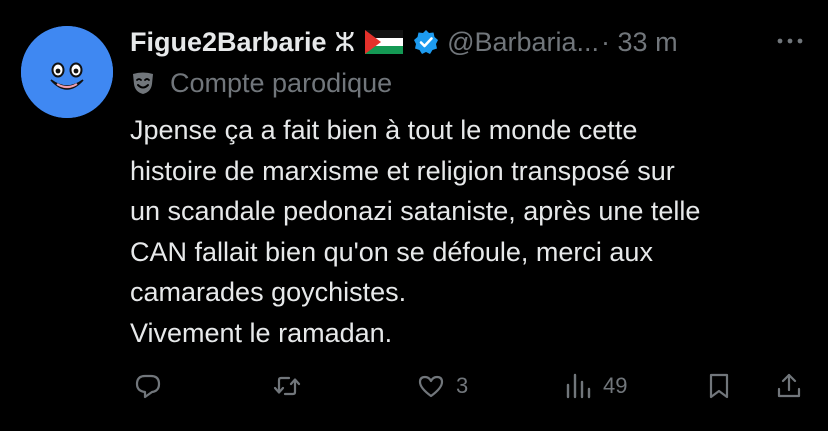 The height and width of the screenshot is (431, 828). I want to click on bookmark-icon, so click(719, 386).